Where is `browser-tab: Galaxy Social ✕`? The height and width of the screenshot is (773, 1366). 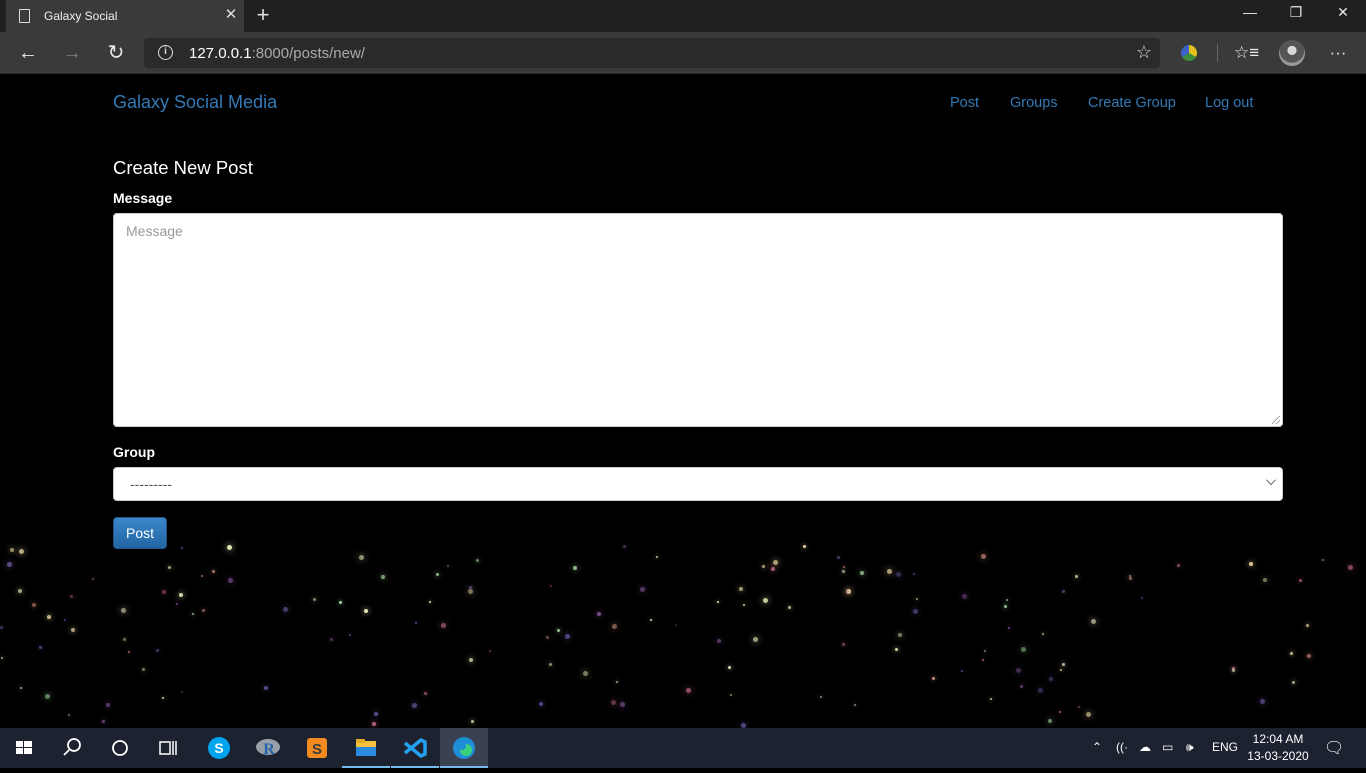 browser-tab: Galaxy Social ✕ is located at coordinates (125, 16).